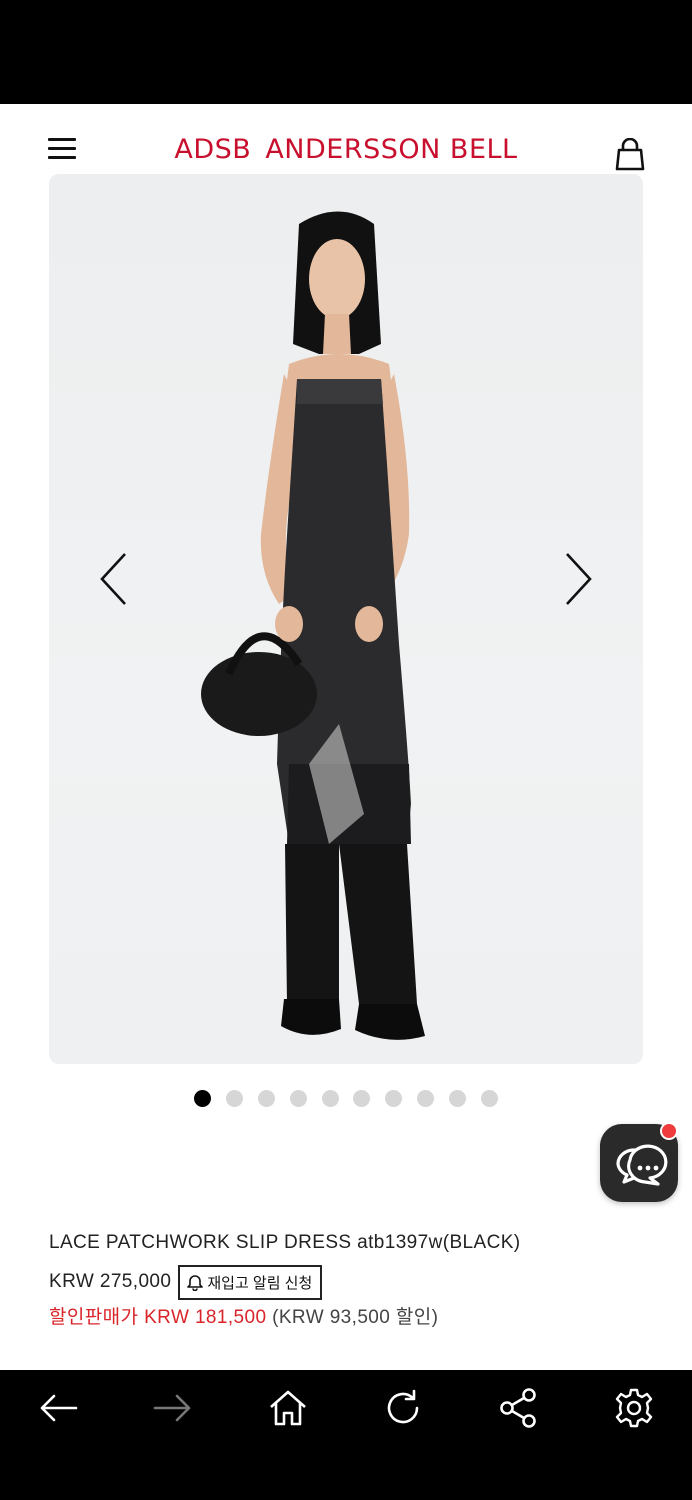  I want to click on shopping-bag-icon, so click(630, 155).